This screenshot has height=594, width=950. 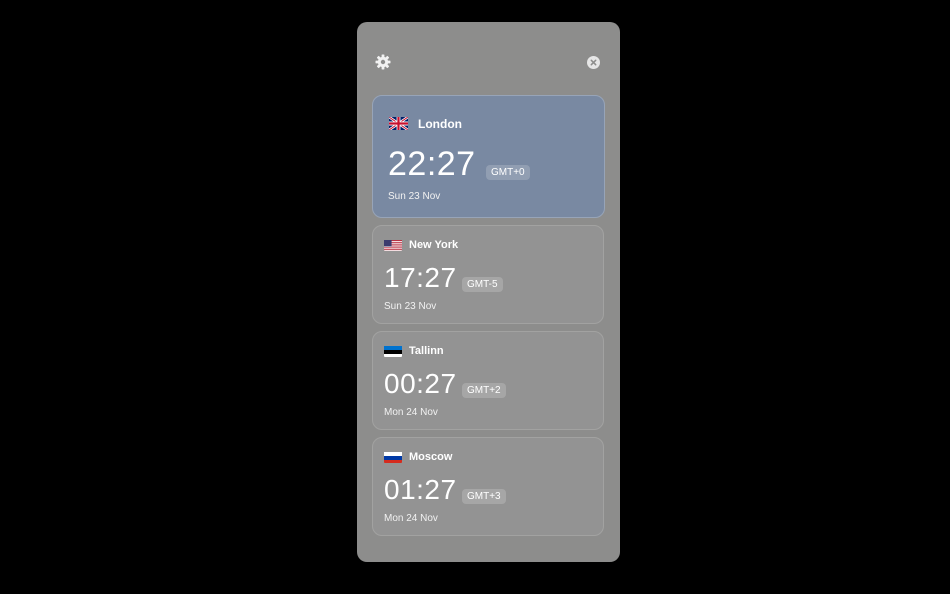 I want to click on uk-flag-icon, so click(x=398, y=123).